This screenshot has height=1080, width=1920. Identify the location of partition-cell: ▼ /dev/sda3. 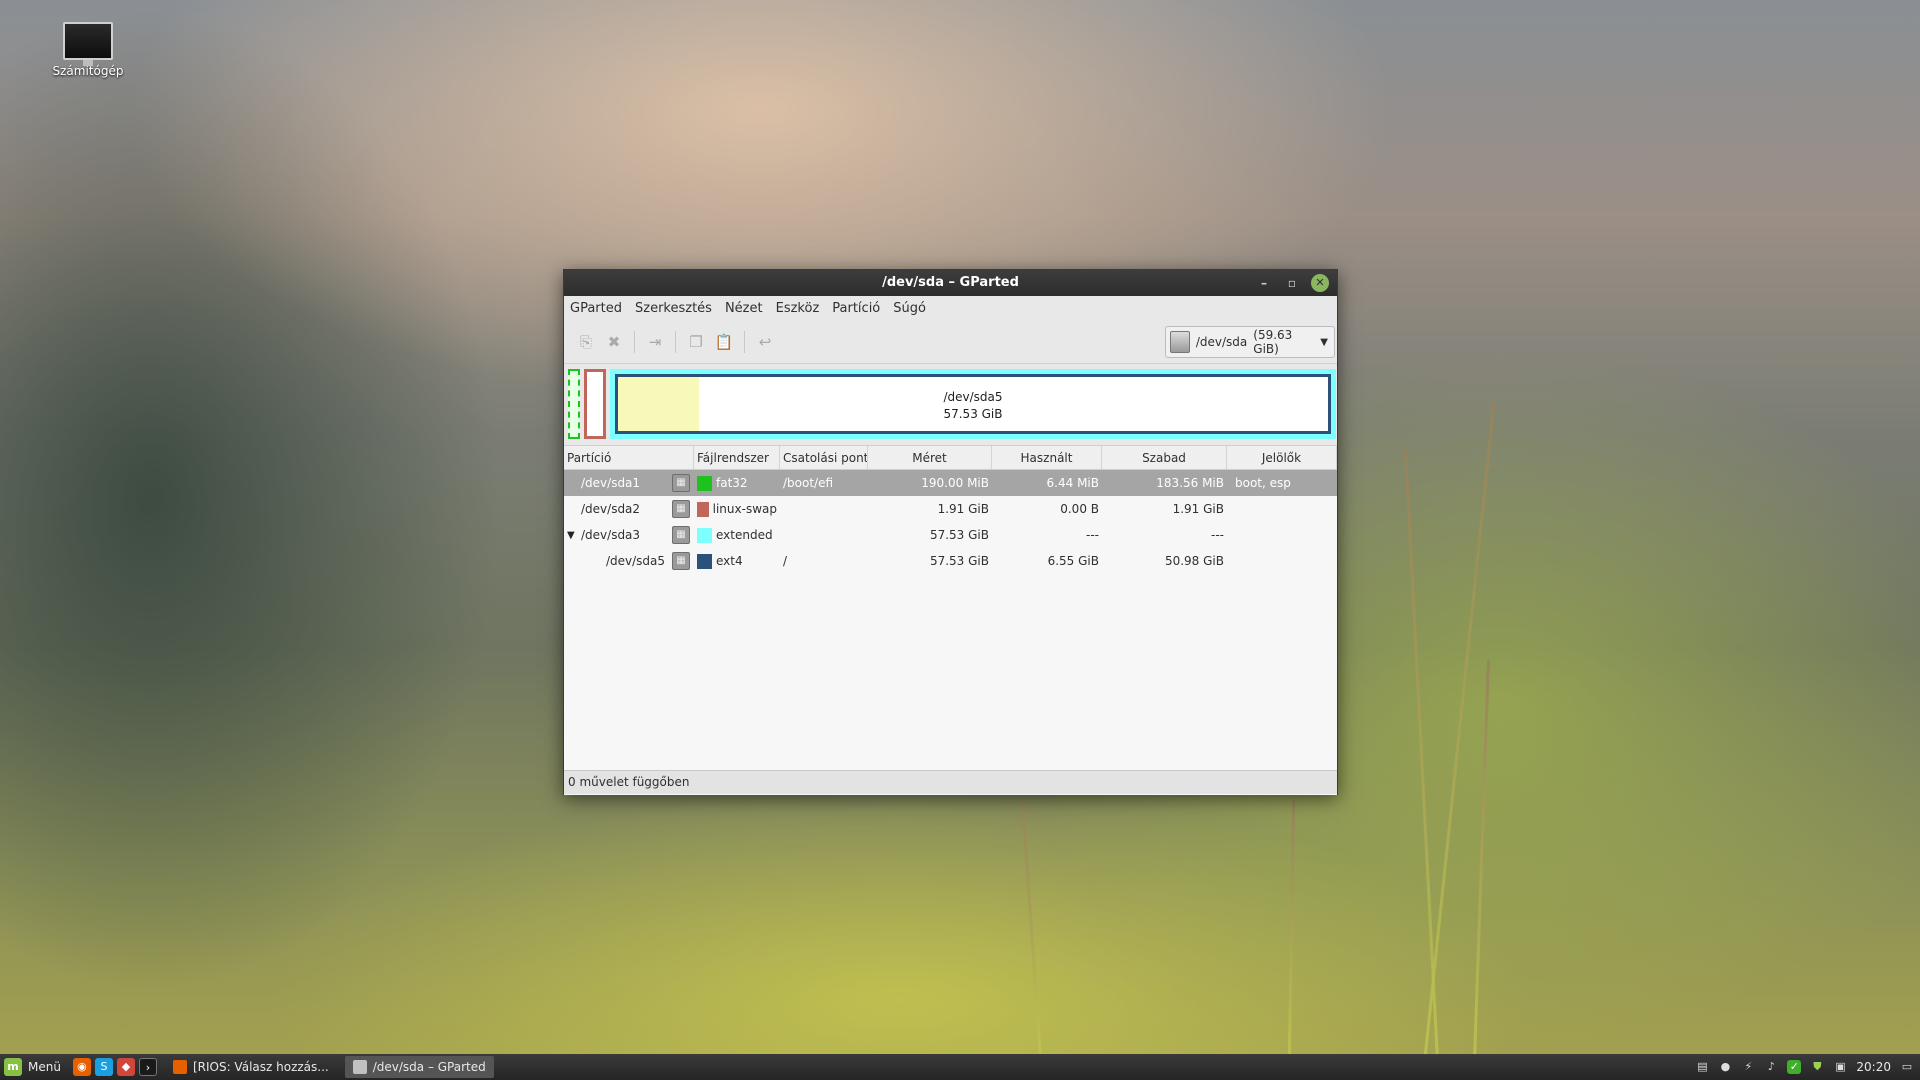
(616, 535).